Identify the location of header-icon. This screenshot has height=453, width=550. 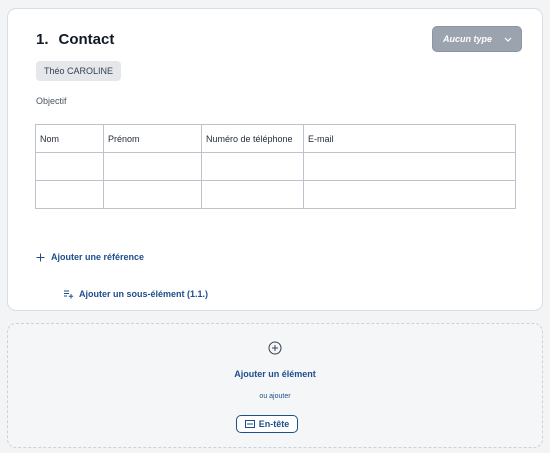
(249, 424).